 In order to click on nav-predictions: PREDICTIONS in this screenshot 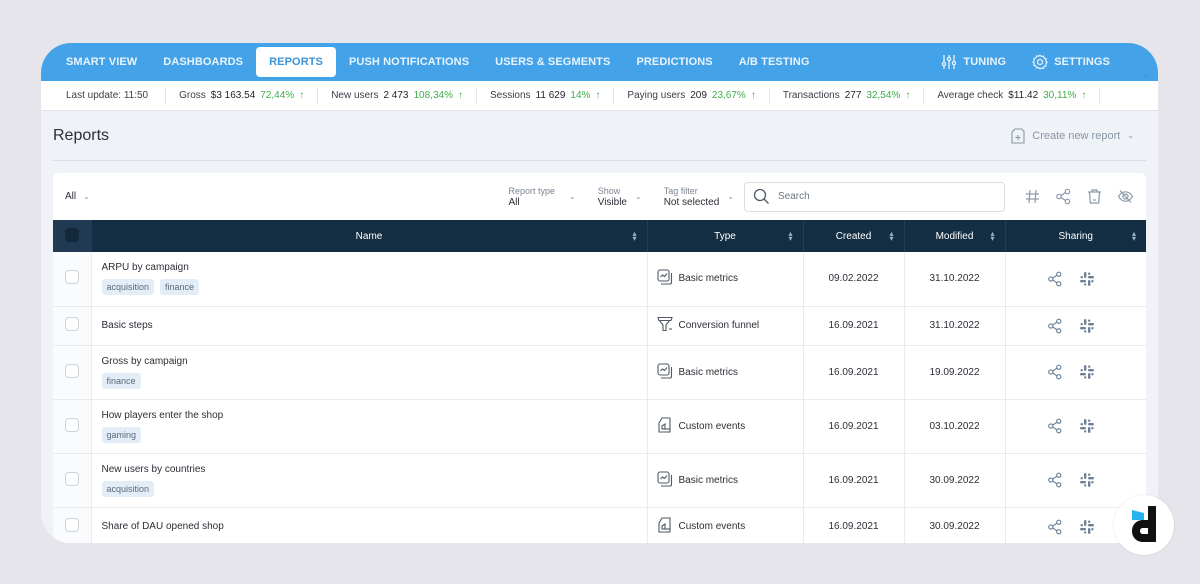, I will do `click(674, 62)`.